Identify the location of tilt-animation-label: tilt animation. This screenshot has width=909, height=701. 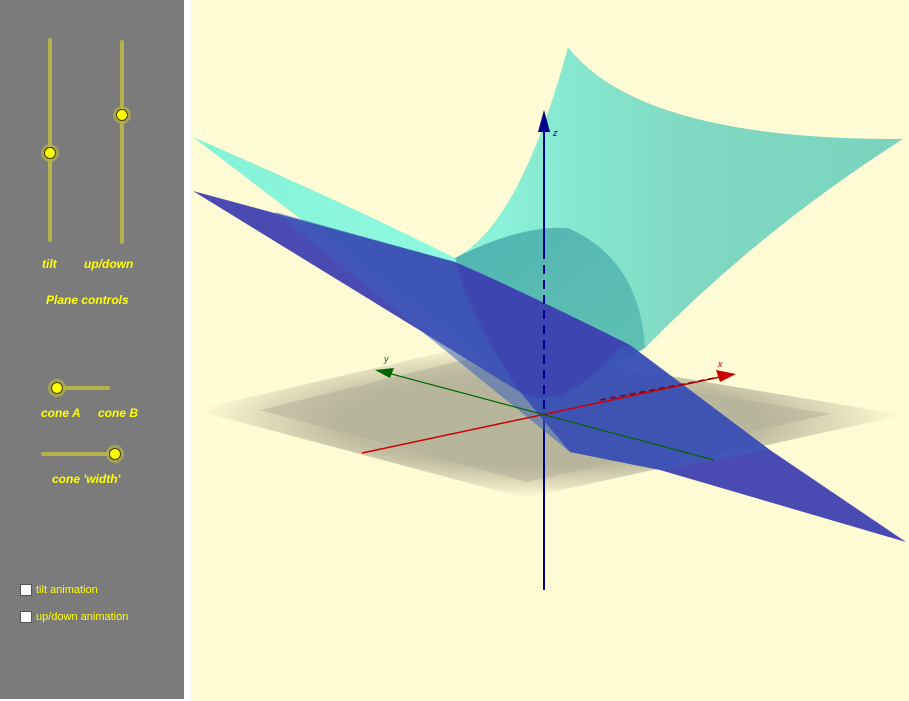
(67, 590).